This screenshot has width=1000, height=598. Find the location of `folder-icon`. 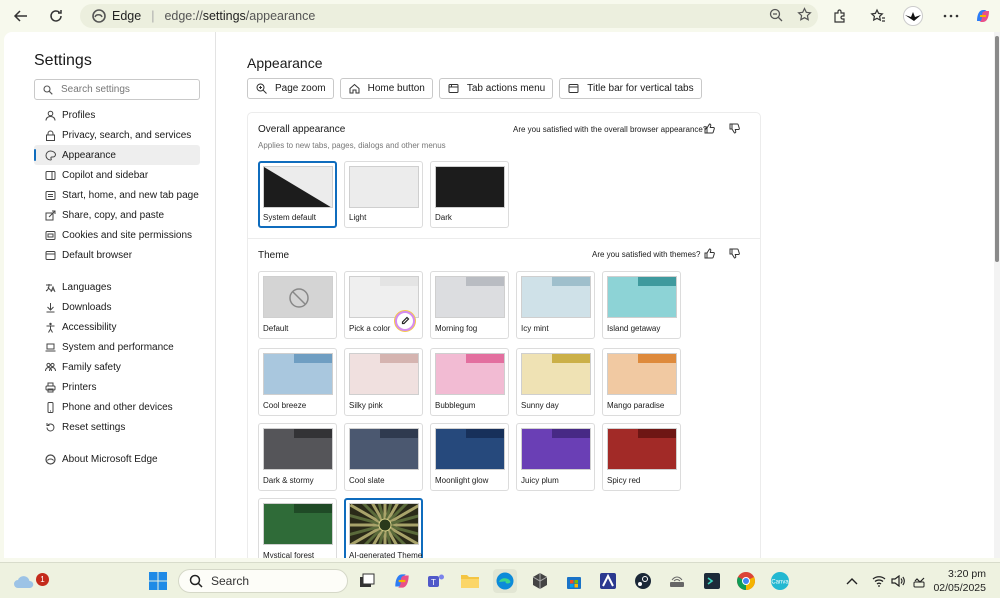

folder-icon is located at coordinates (470, 581).